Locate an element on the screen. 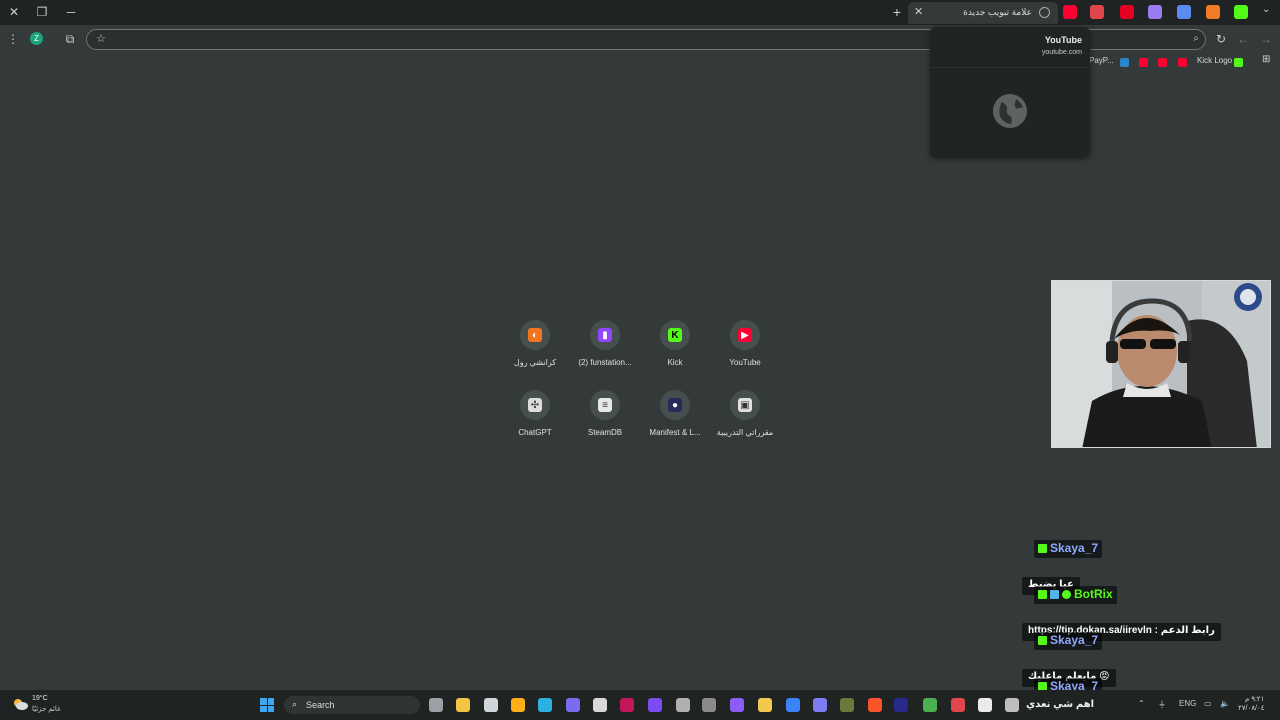  shortcut-tile: ◐ كرانشي رول is located at coordinates (535, 343).